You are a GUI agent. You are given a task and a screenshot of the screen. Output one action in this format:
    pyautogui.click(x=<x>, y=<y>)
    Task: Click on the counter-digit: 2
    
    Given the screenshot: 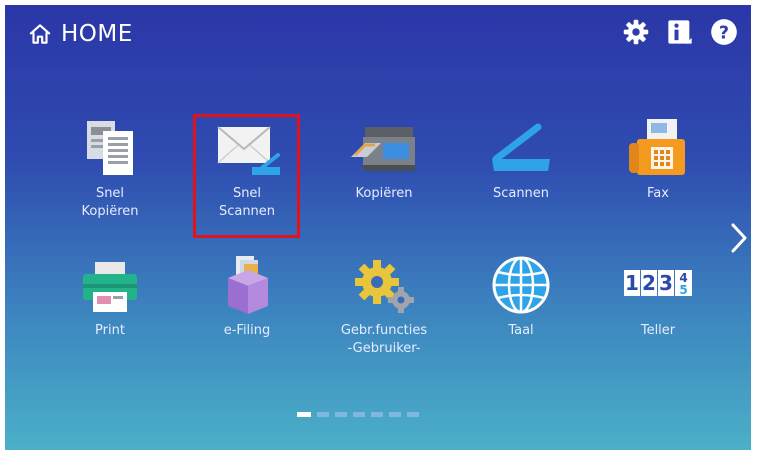 What is the action you would take?
    pyautogui.click(x=649, y=283)
    